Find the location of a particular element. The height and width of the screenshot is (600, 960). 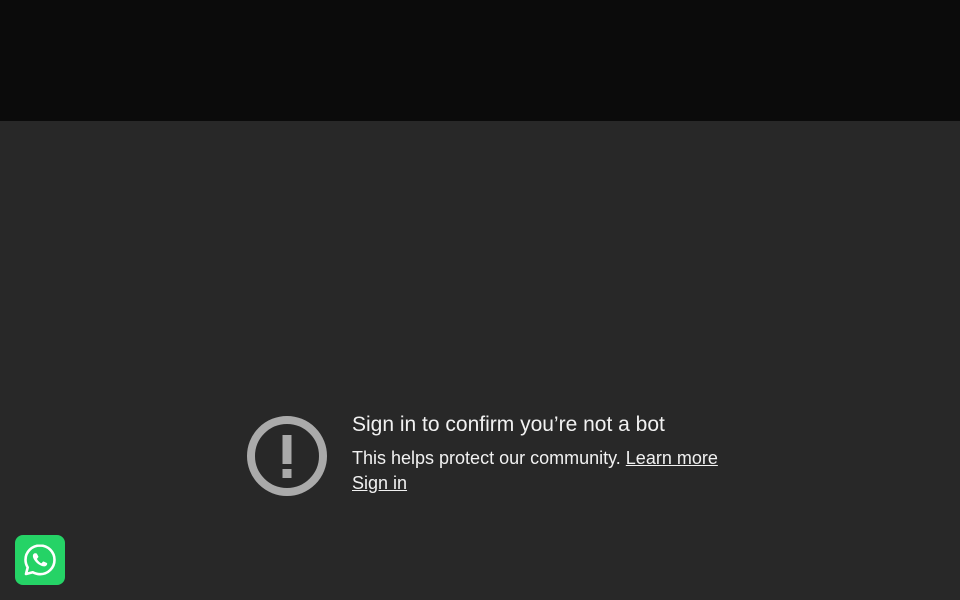

whatsapp-chat-button is located at coordinates (40, 560).